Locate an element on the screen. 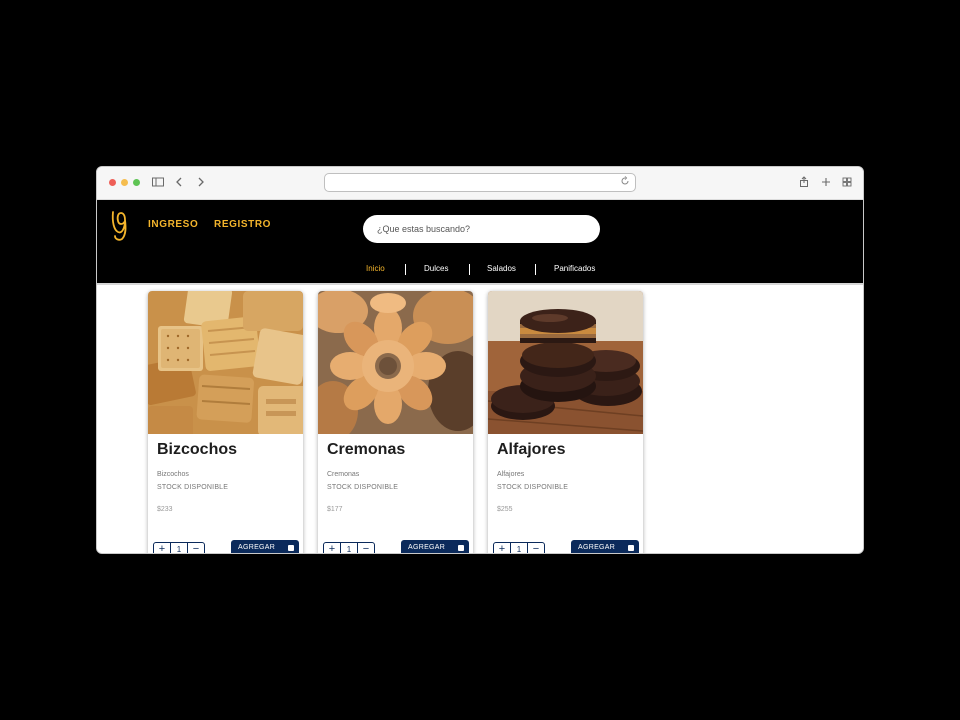 Image resolution: width=960 pixels, height=720 pixels. product-title: Cremonas is located at coordinates (366, 449).